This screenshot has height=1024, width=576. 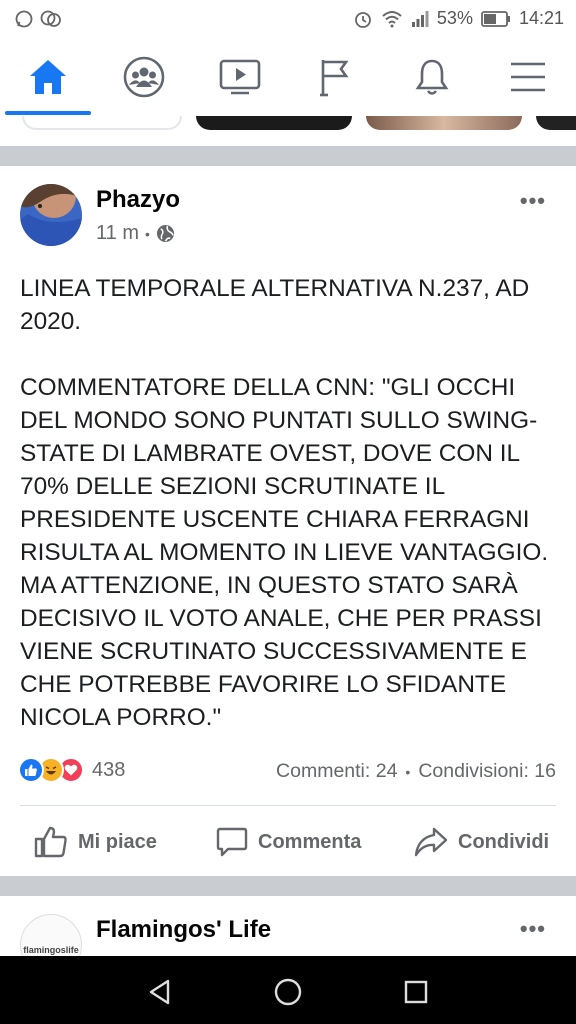 I want to click on watch-icon, so click(x=240, y=77).